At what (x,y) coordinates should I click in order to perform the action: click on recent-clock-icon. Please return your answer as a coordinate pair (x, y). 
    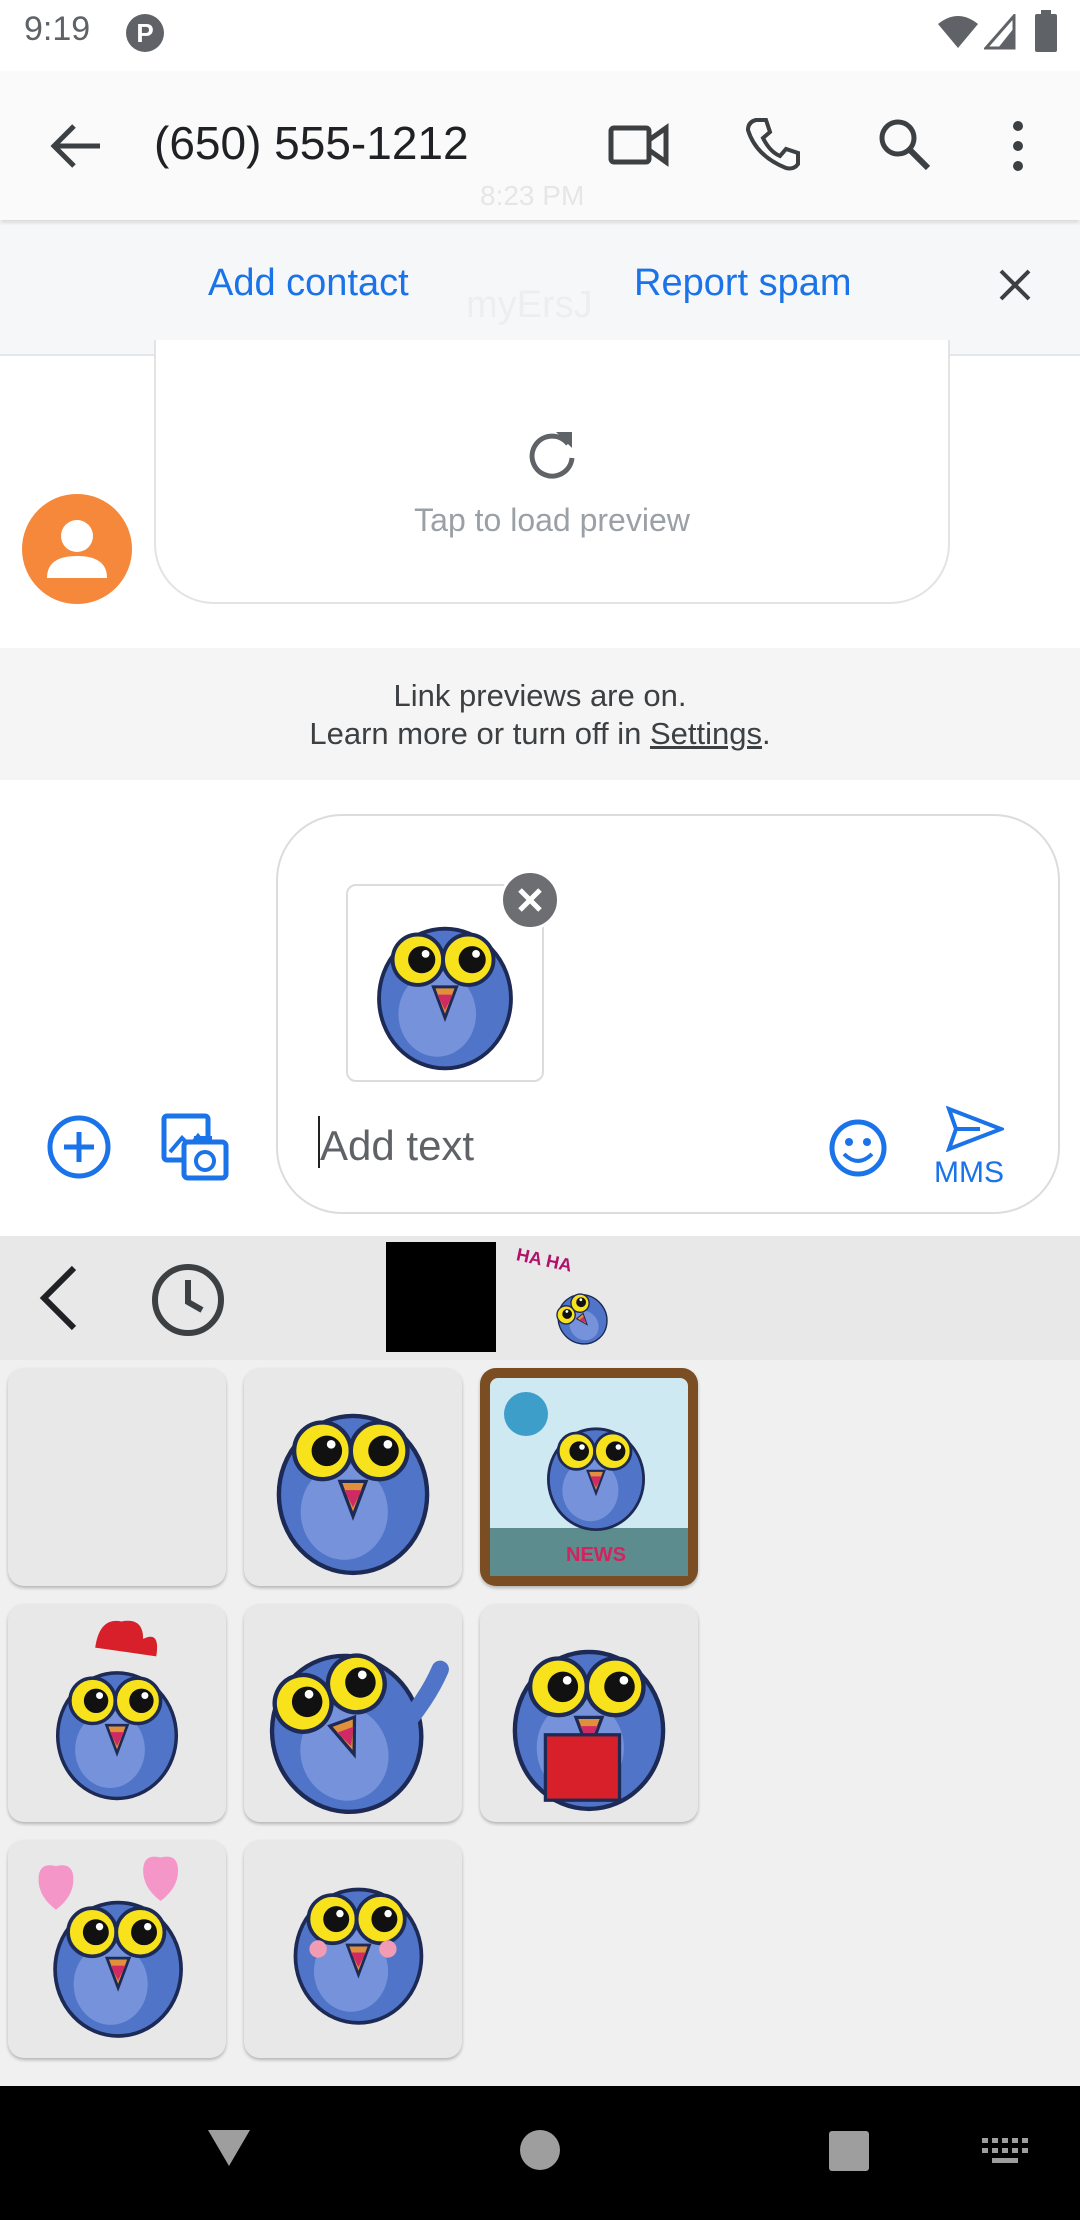
    Looking at the image, I should click on (188, 1300).